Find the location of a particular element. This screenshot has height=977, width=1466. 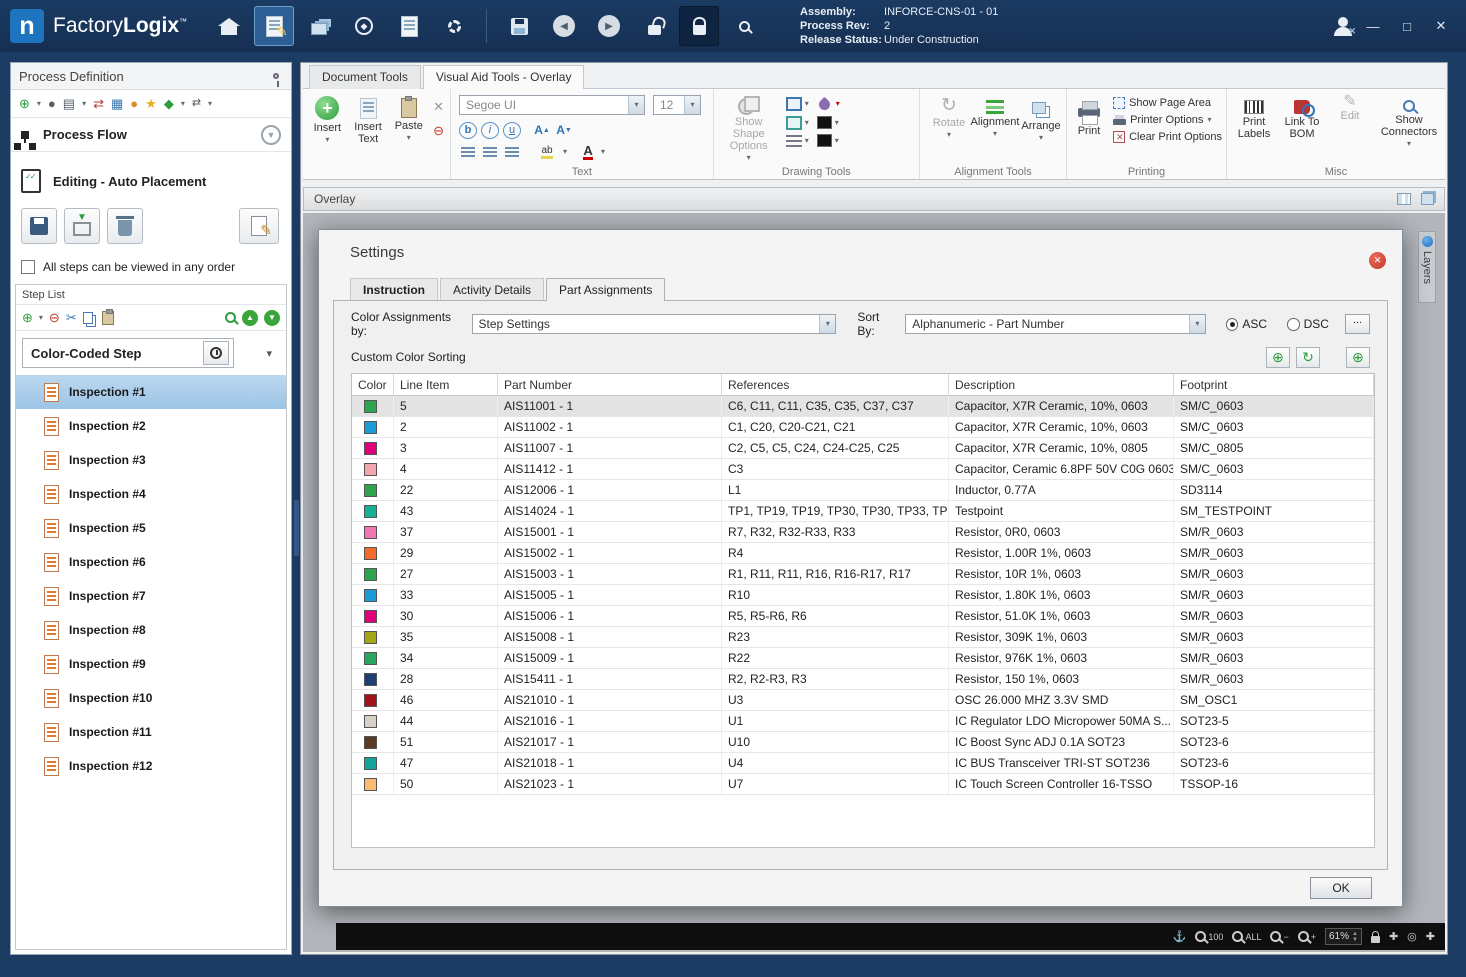

reset-color-sort-button: ↻ is located at coordinates (1308, 357).